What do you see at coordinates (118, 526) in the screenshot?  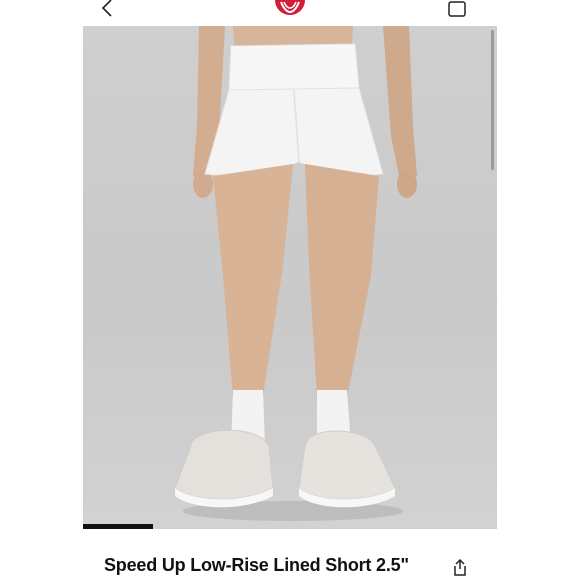 I see `gallery-progress-indicator` at bounding box center [118, 526].